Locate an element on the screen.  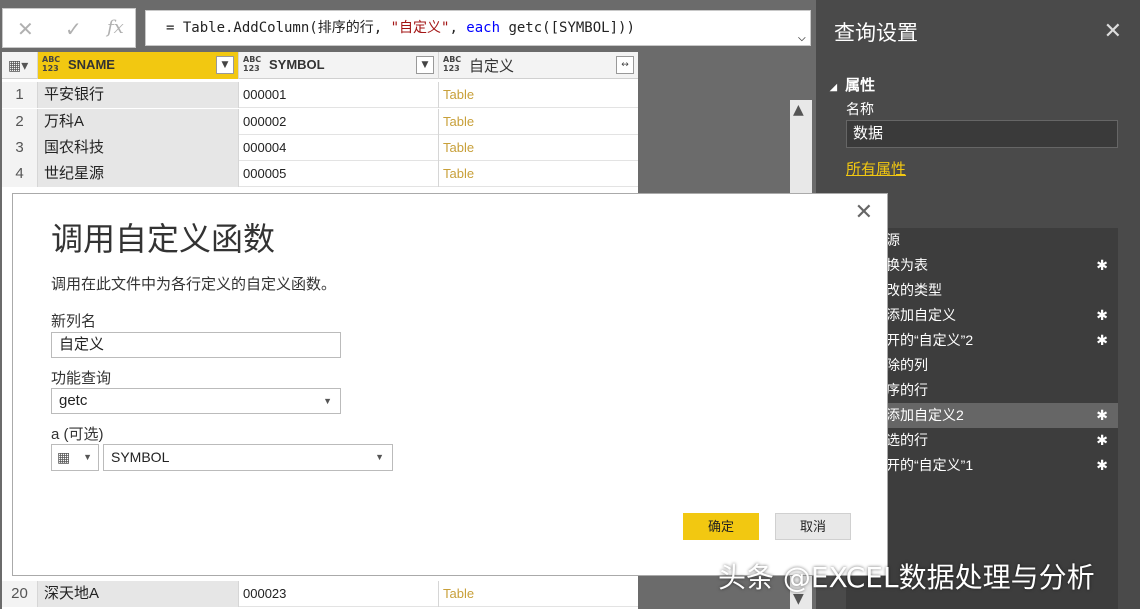
dialog-title: 调用自定义函数 is located at coordinates (163, 239).